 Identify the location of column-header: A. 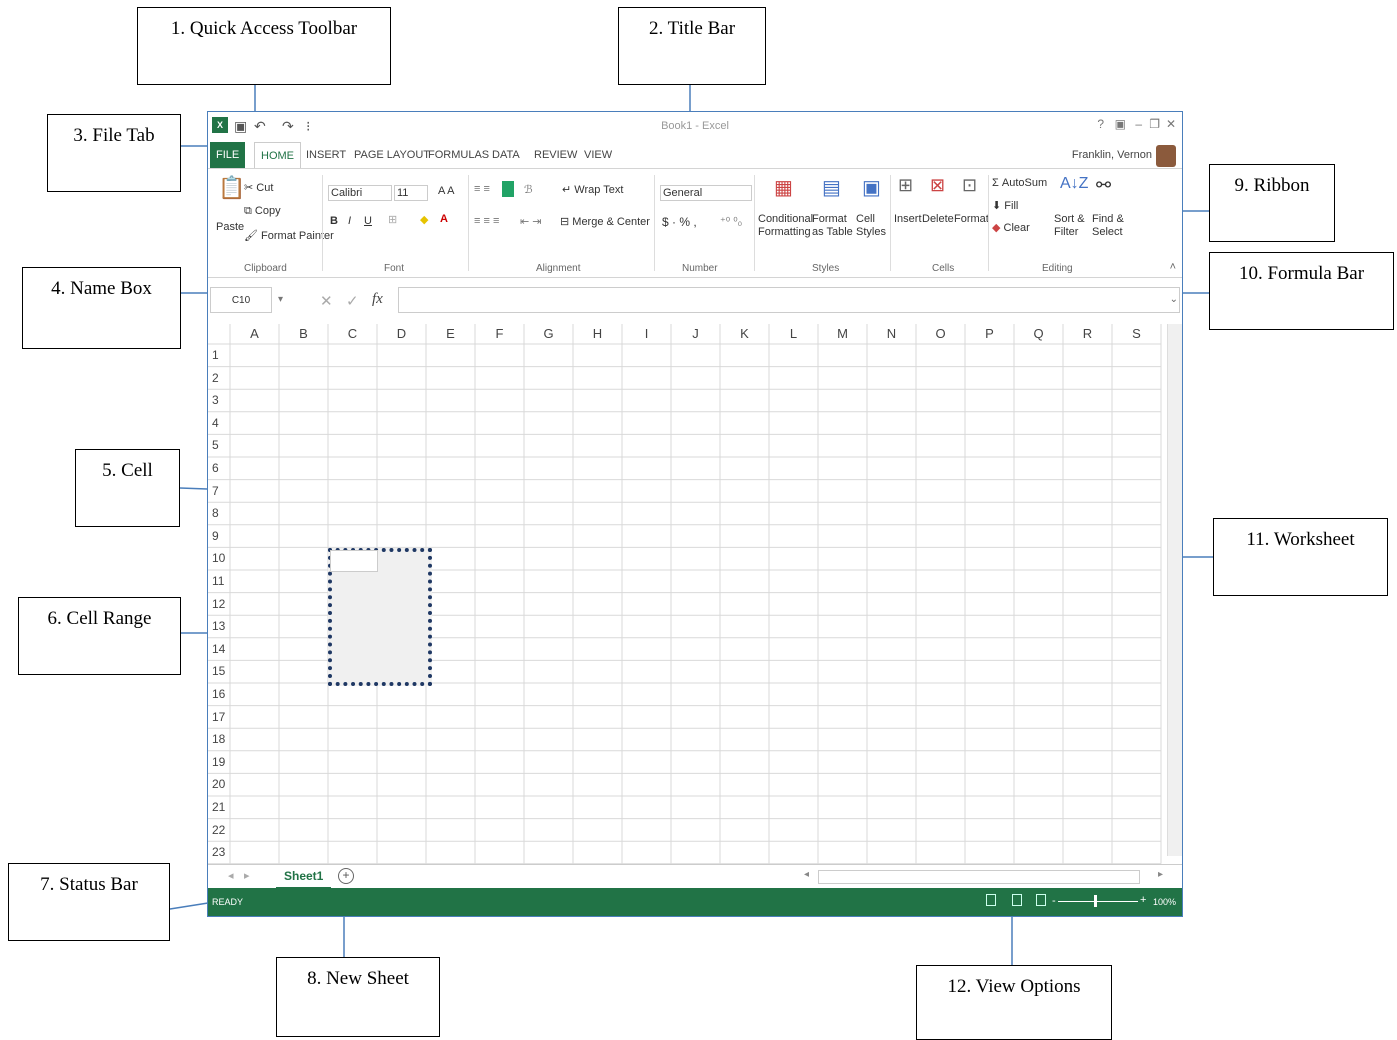
(254, 334).